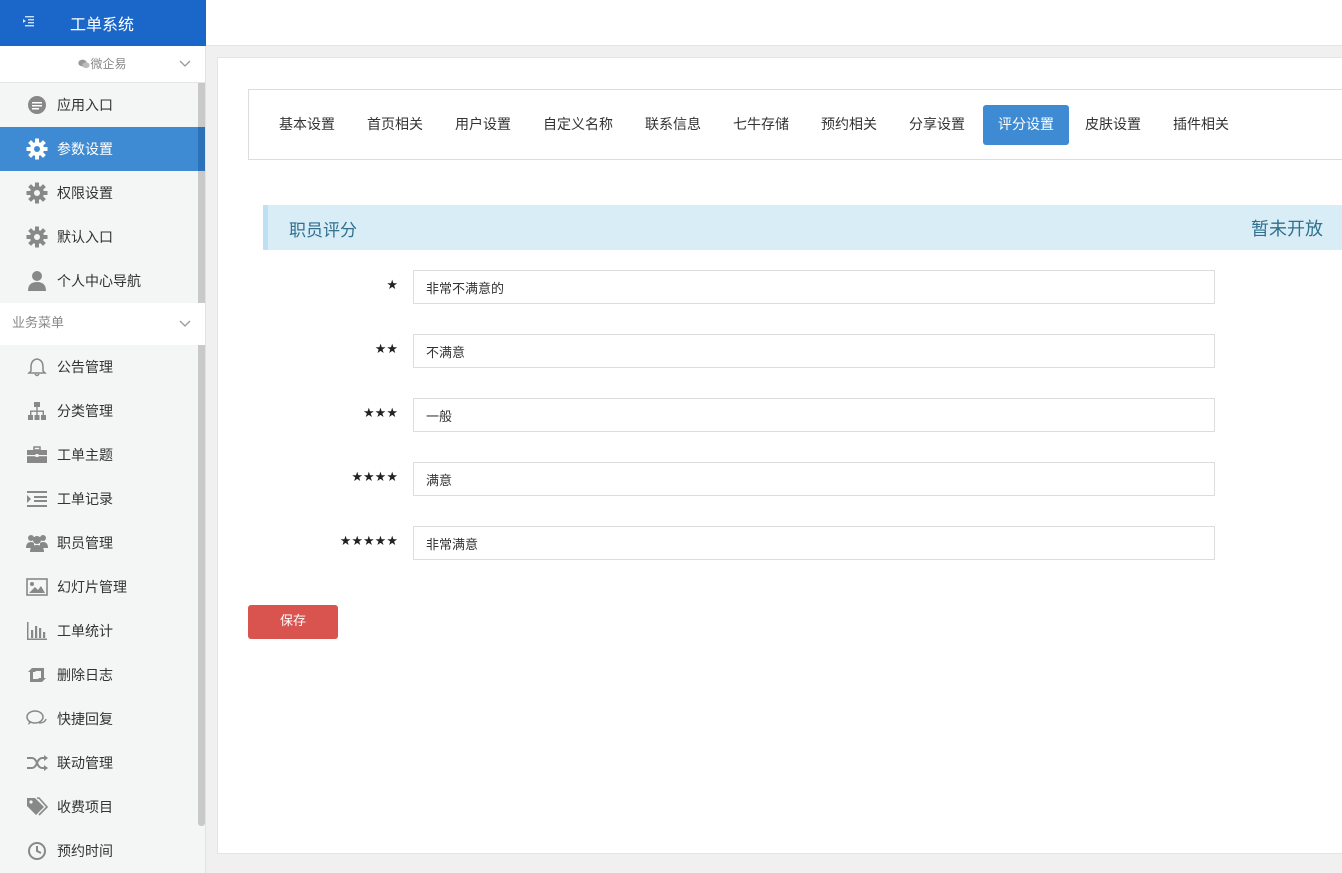  What do you see at coordinates (368, 541) in the screenshot?
I see `star-label: ★★★★★` at bounding box center [368, 541].